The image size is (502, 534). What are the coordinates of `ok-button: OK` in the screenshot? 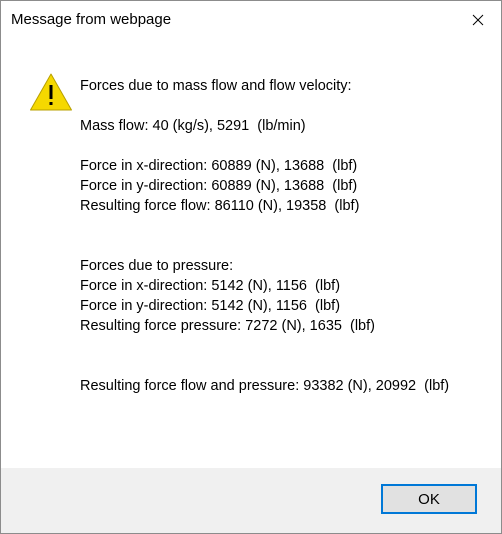 It's located at (429, 499).